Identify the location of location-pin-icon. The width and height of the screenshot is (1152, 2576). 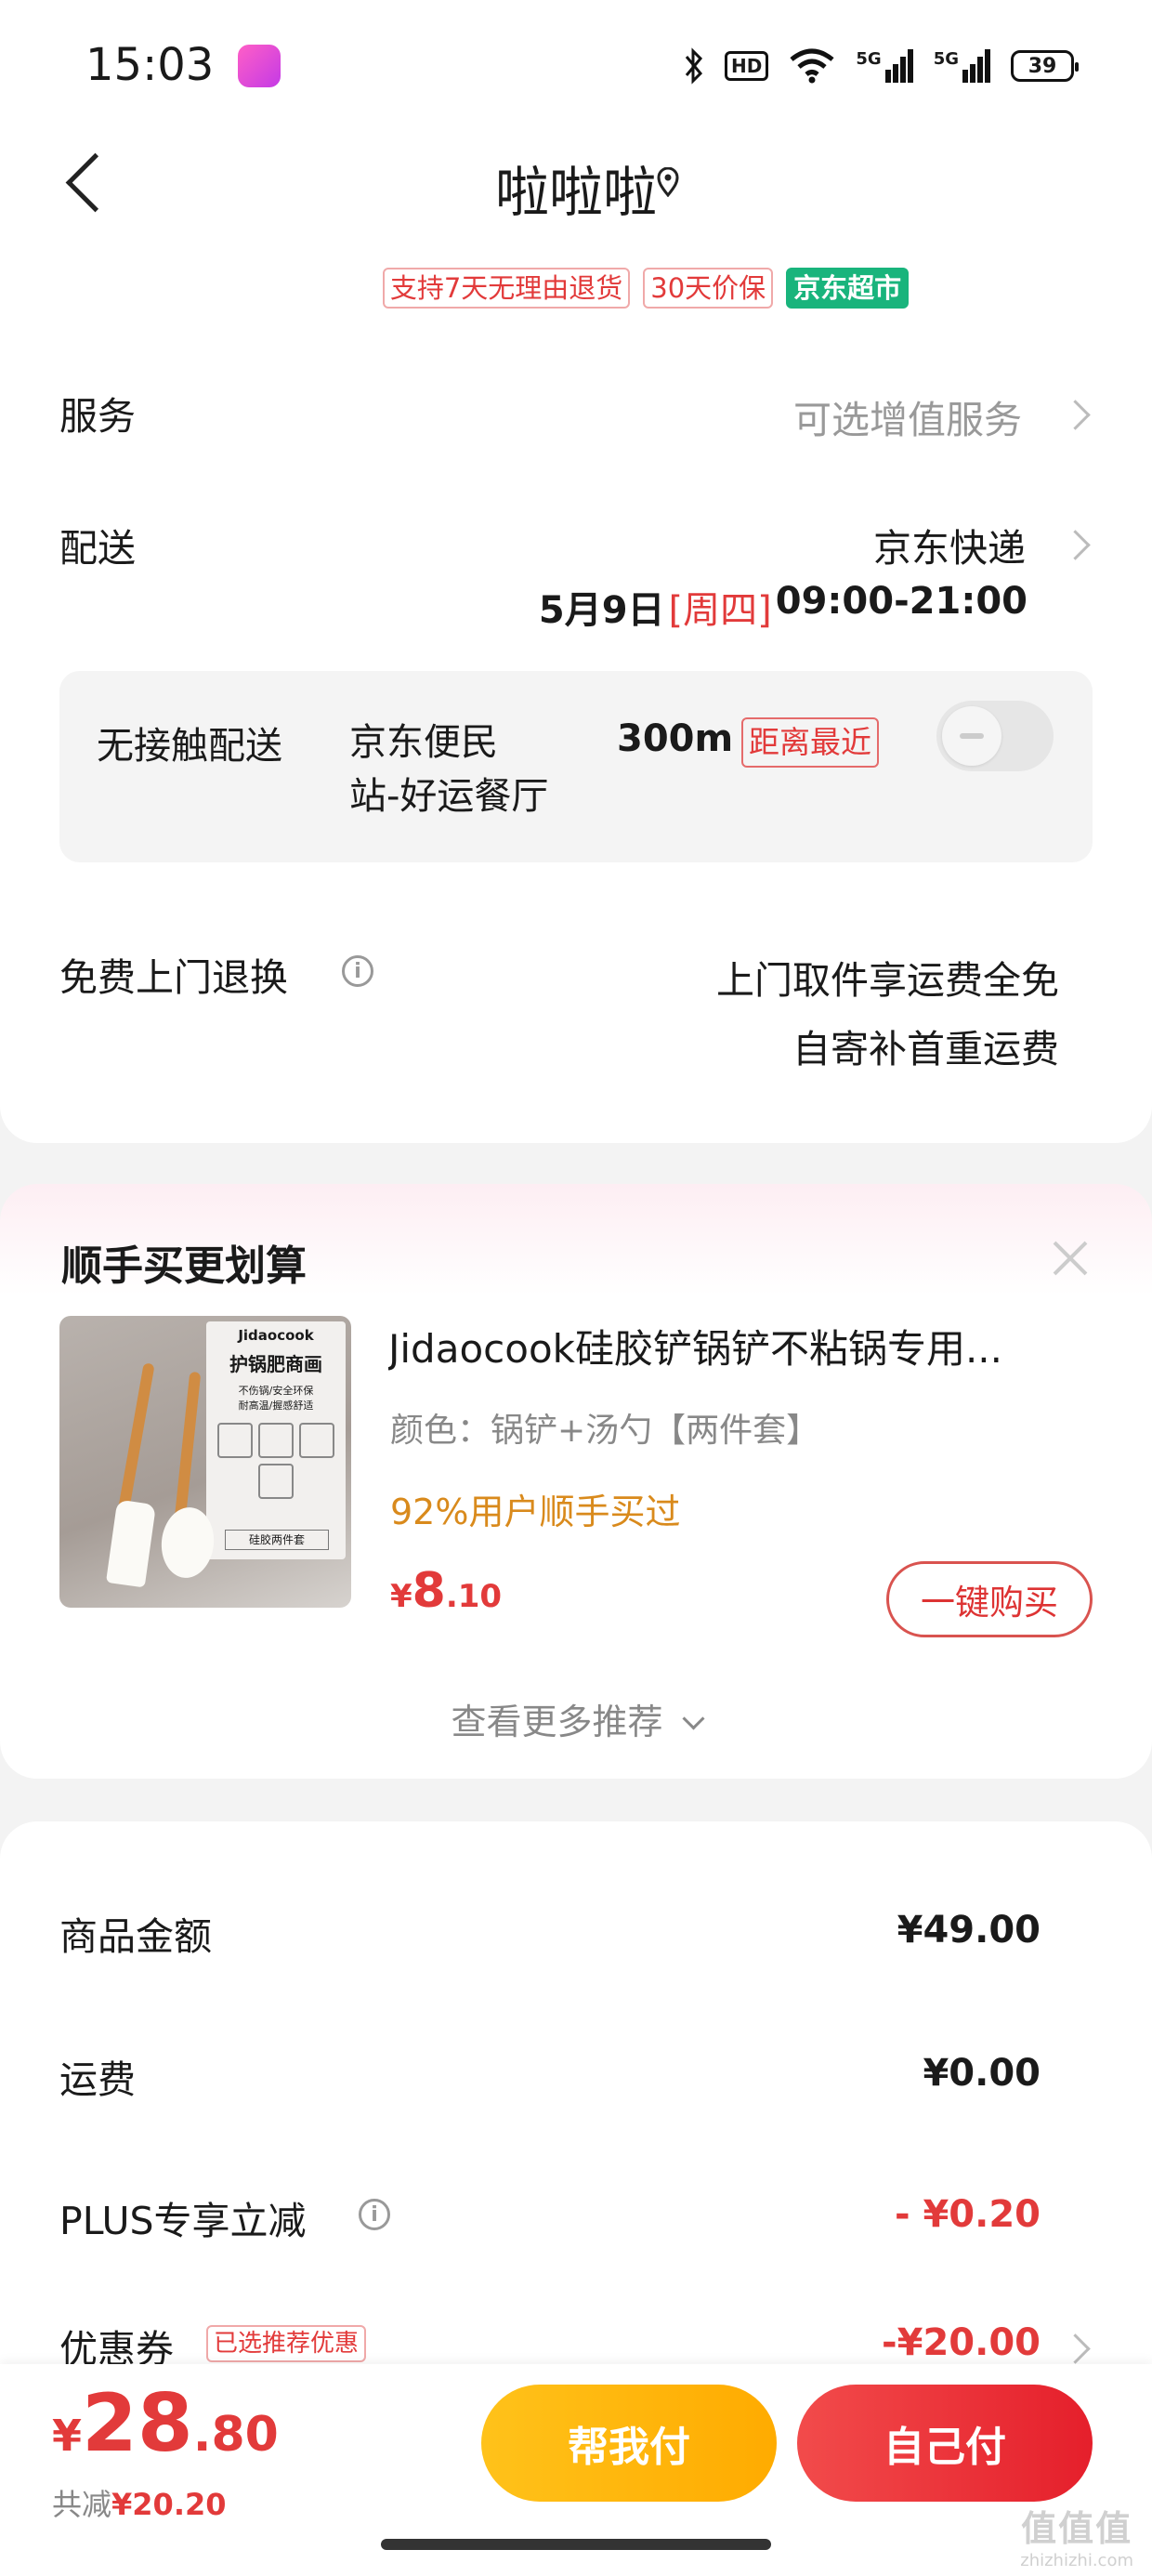
(668, 182).